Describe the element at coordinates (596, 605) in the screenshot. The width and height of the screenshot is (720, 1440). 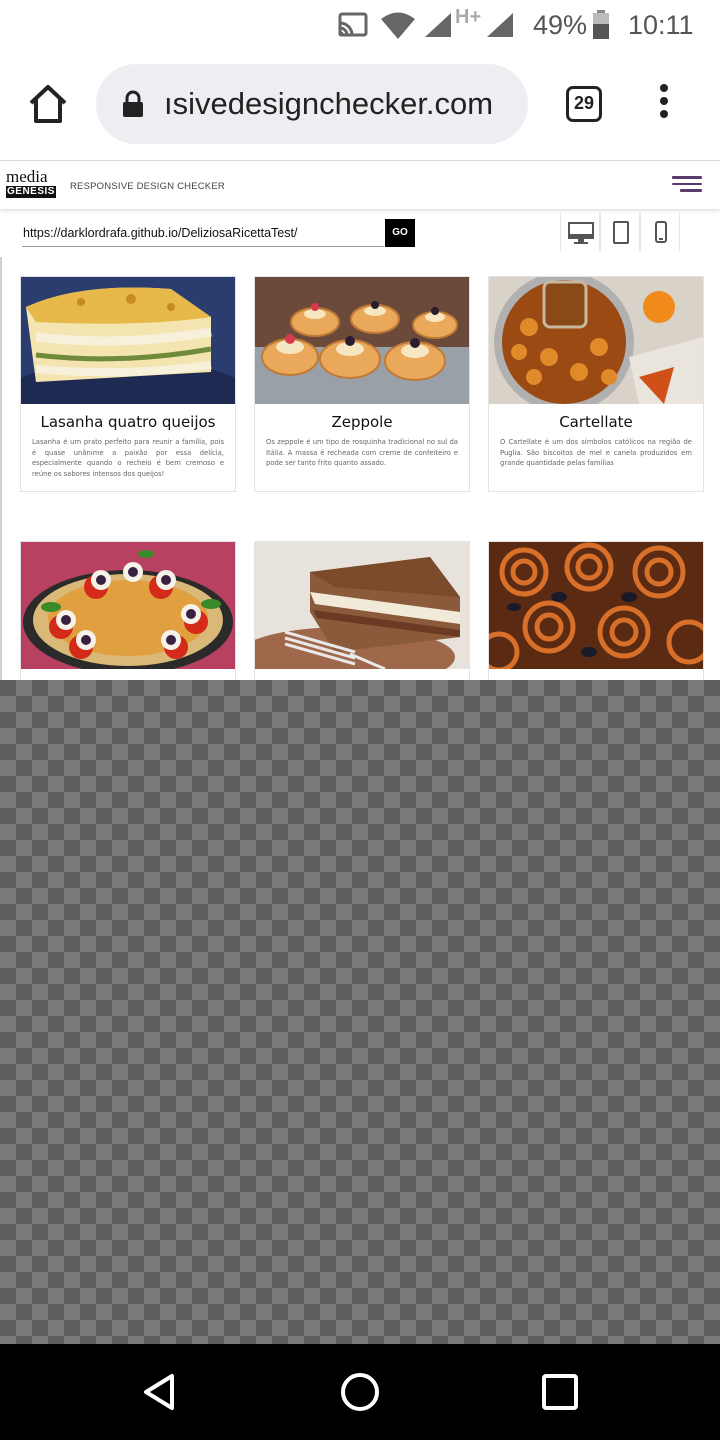
I see `fried-pastries-image` at that location.